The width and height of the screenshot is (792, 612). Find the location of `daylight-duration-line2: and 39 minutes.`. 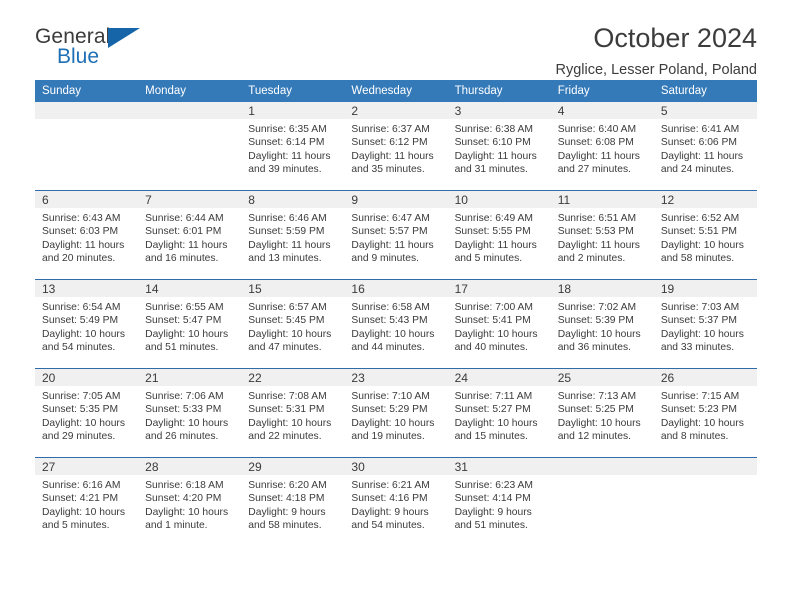

daylight-duration-line2: and 39 minutes. is located at coordinates (285, 170).